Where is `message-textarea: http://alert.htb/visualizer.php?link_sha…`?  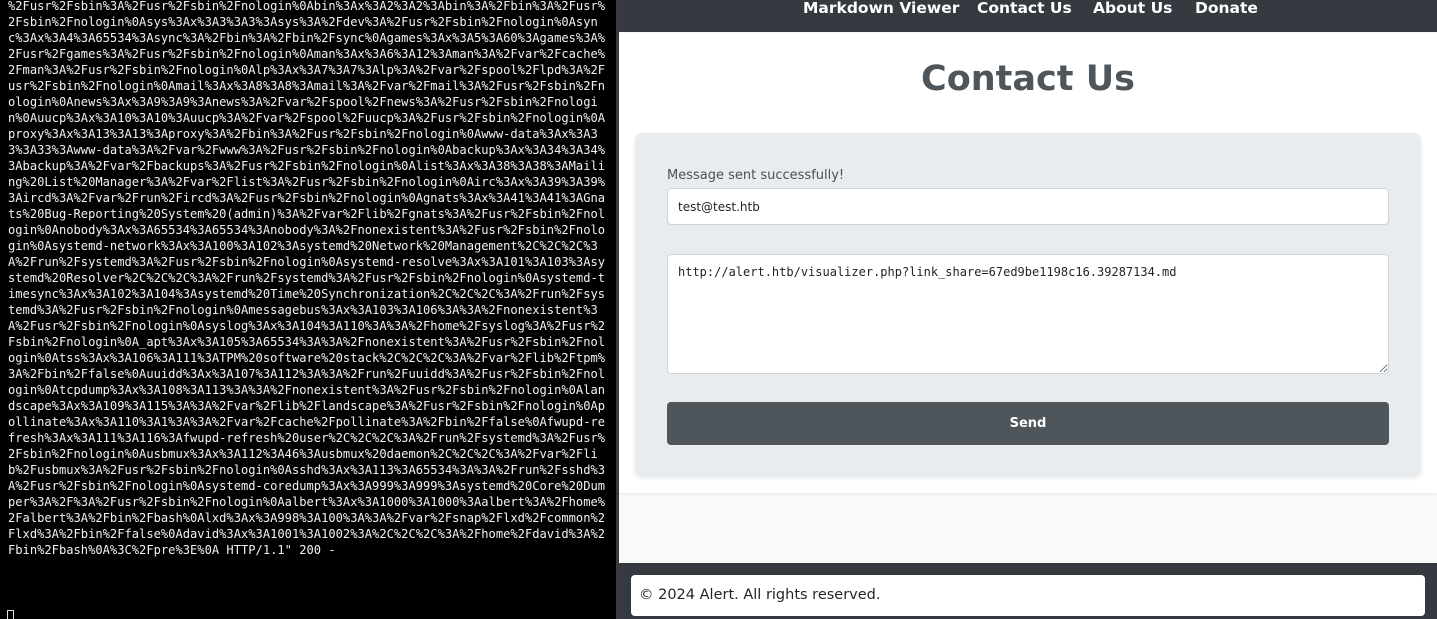
message-textarea: http://alert.htb/visualizer.php?link_sha… is located at coordinates (1028, 314).